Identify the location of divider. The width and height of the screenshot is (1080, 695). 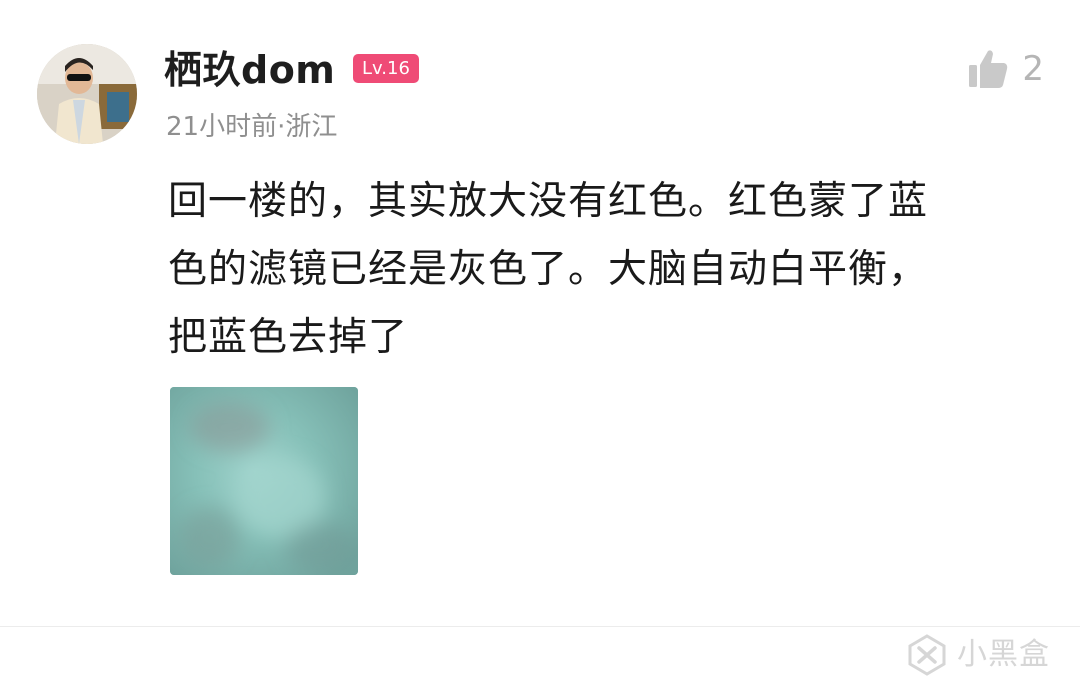
(540, 626).